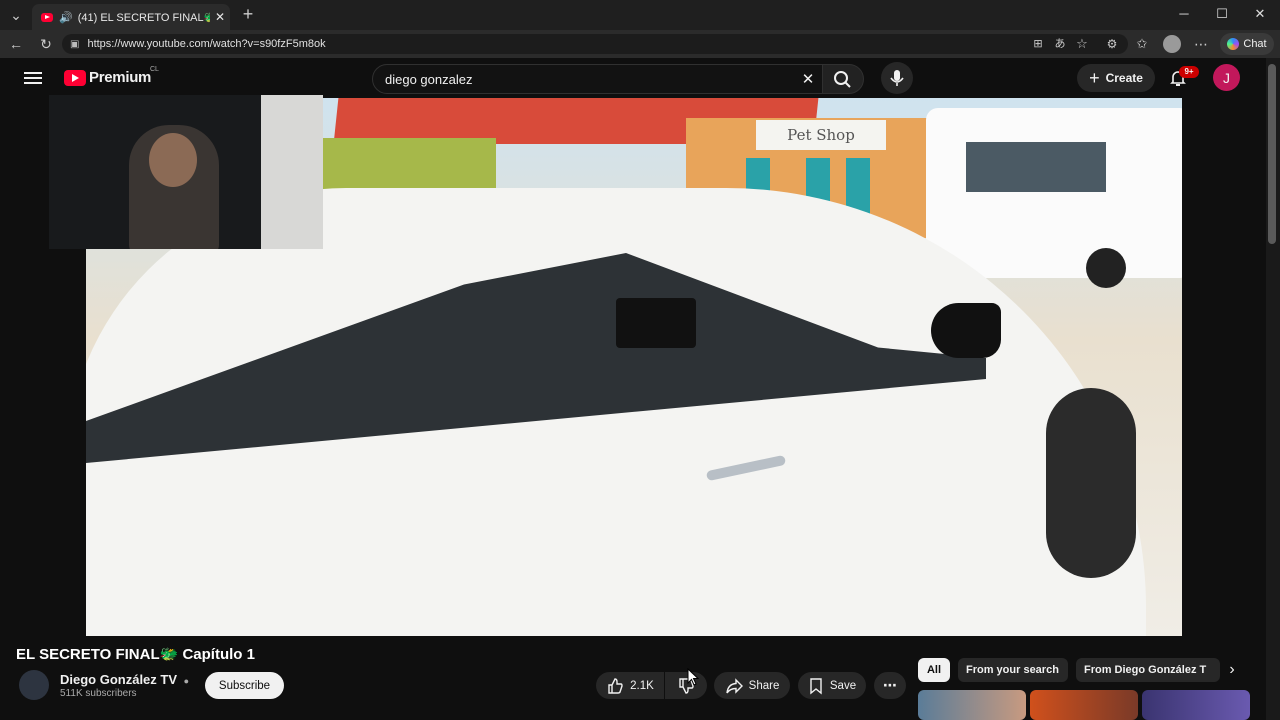  Describe the element at coordinates (16, 15) in the screenshot. I see `tab-list-icon: ⌄` at that location.